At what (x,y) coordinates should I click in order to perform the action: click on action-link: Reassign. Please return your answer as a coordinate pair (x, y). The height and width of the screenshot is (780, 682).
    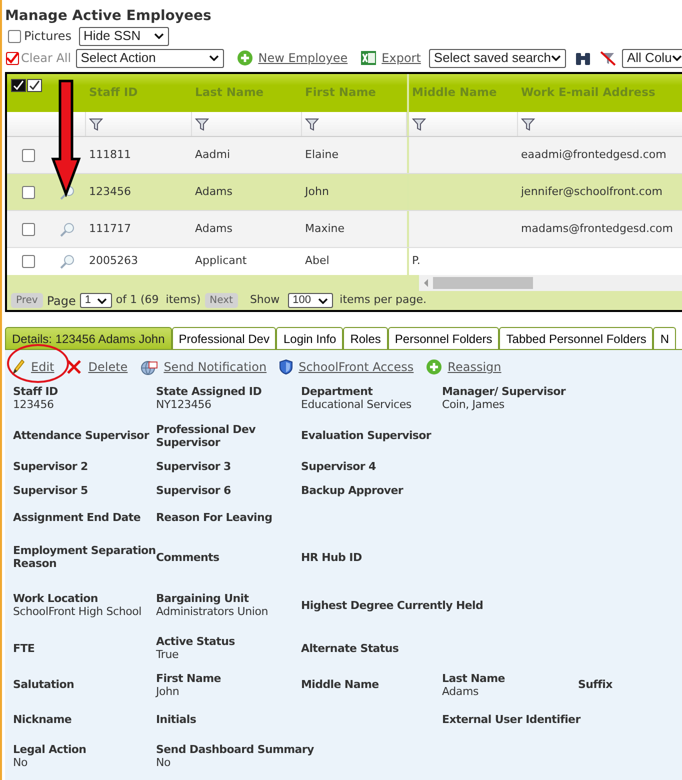
    Looking at the image, I should click on (464, 367).